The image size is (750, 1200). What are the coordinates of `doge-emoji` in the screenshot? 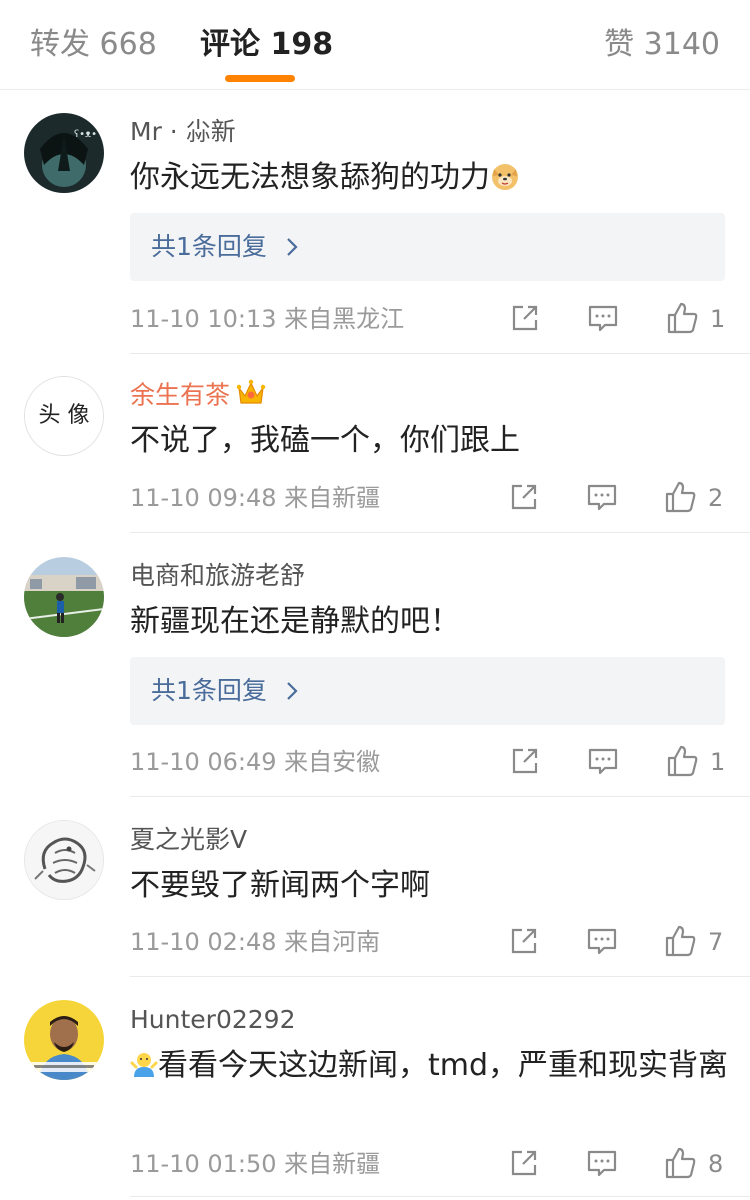 It's located at (505, 182).